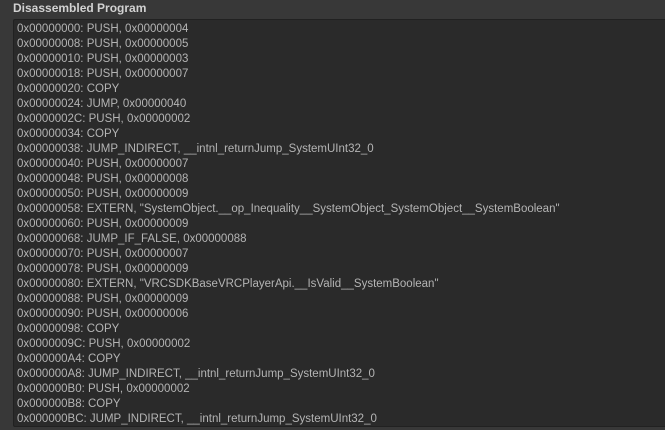 The image size is (665, 430). I want to click on disassembly-line: 0x00000040: PUSH, 0x00000007, so click(103, 164).